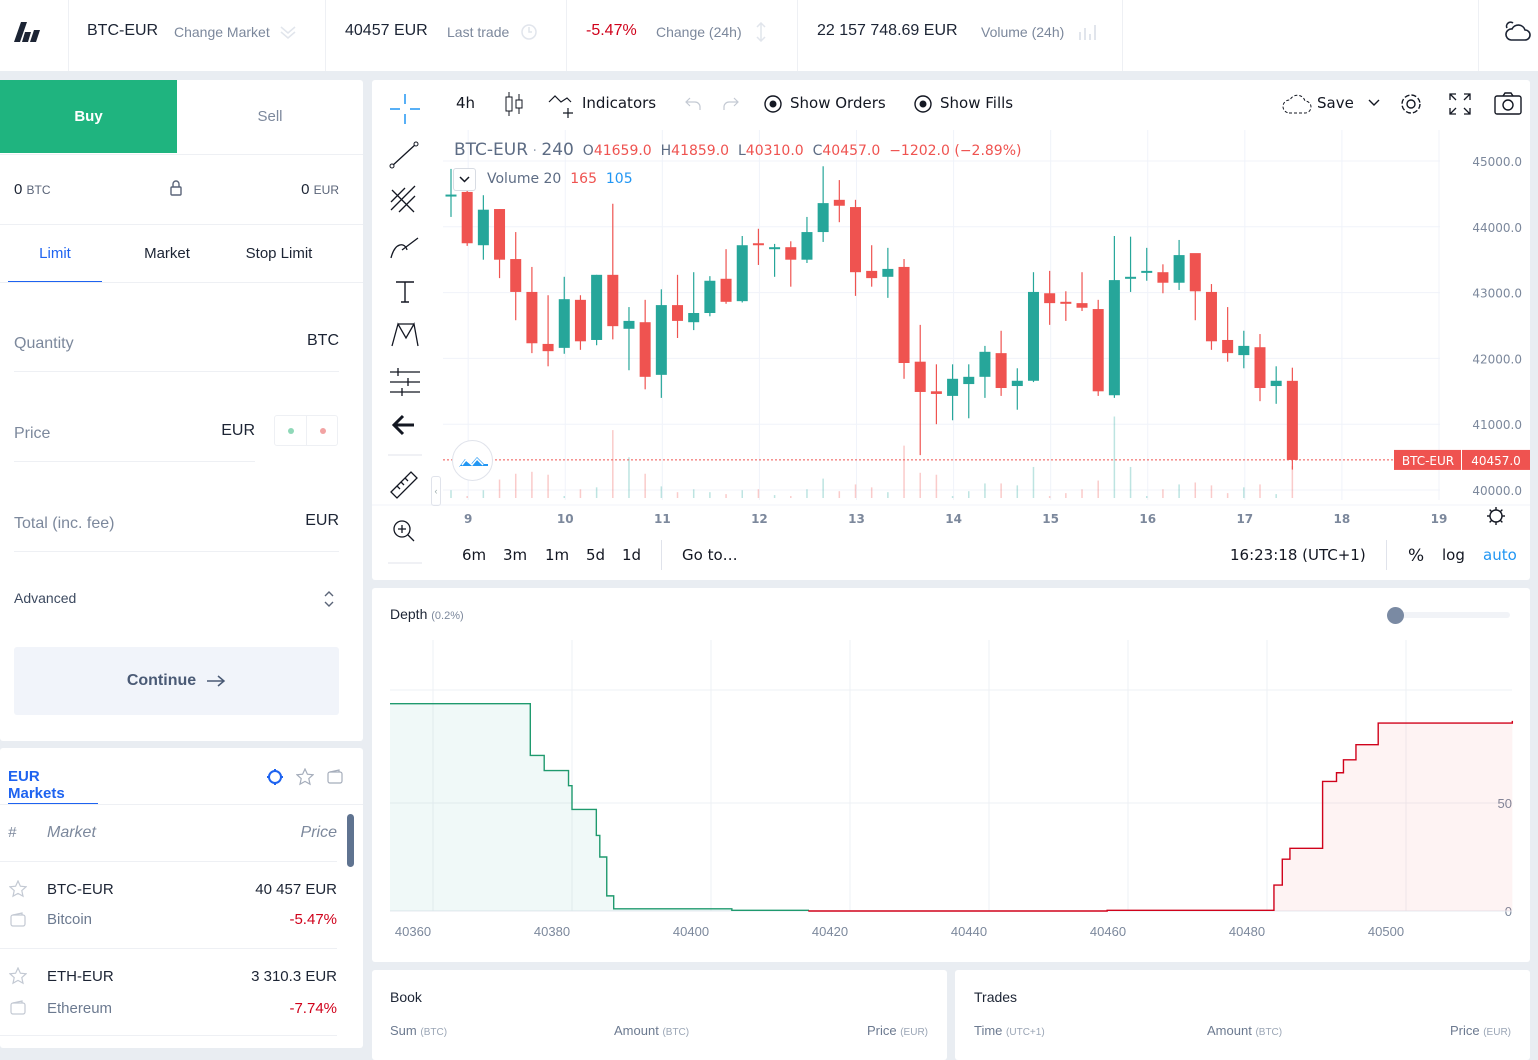 This screenshot has height=1060, width=1538. I want to click on book-col-price: Price (EUR), so click(897, 1030).